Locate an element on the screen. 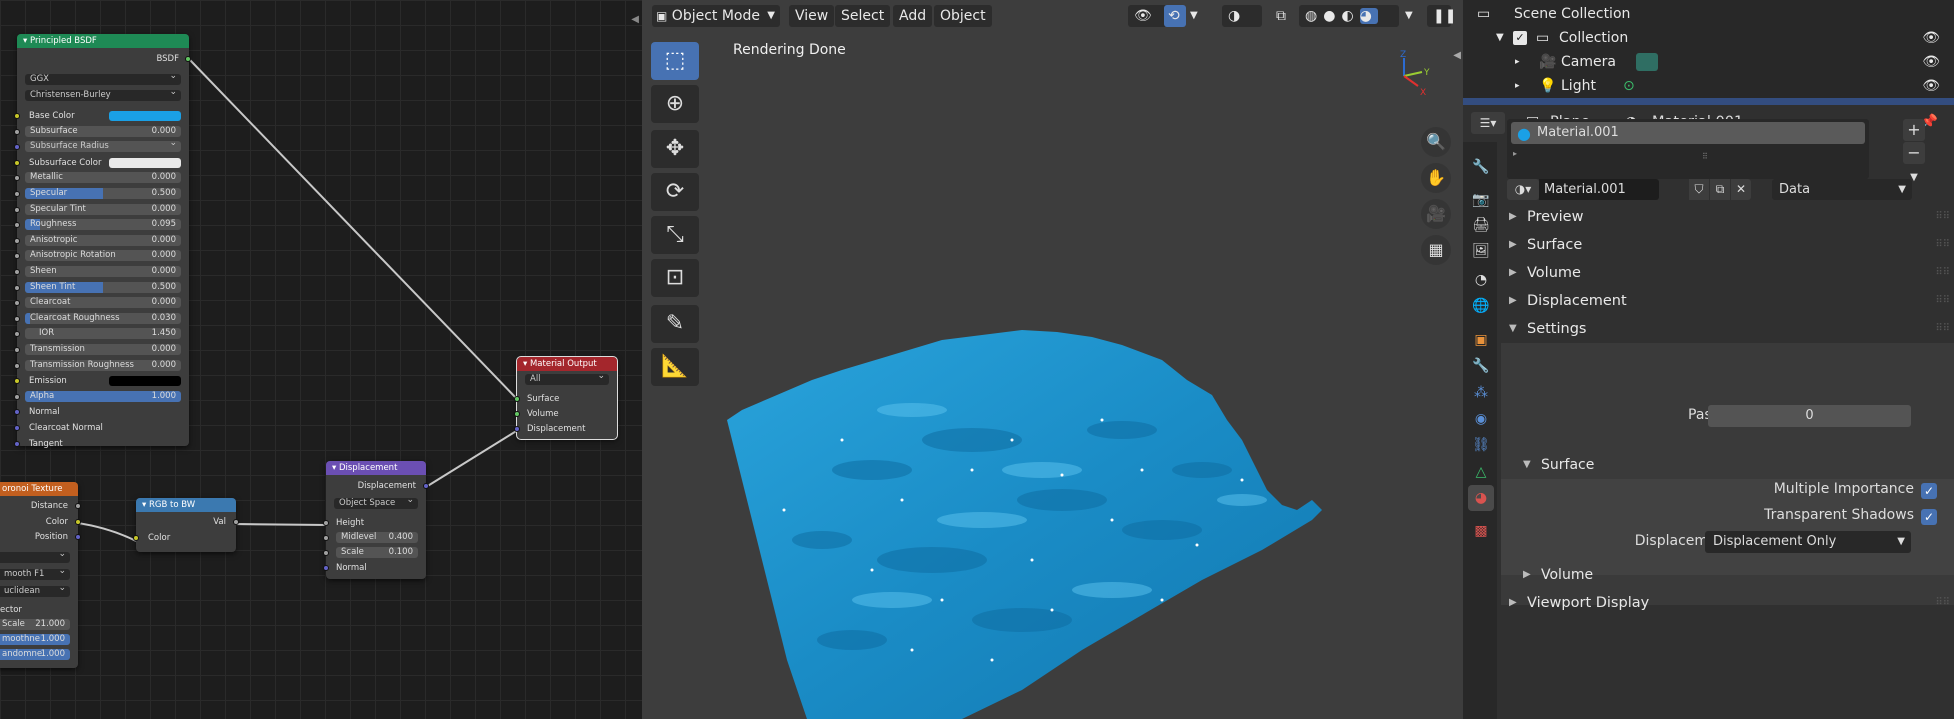  constraints-tab: ⛓ is located at coordinates (1481, 445).